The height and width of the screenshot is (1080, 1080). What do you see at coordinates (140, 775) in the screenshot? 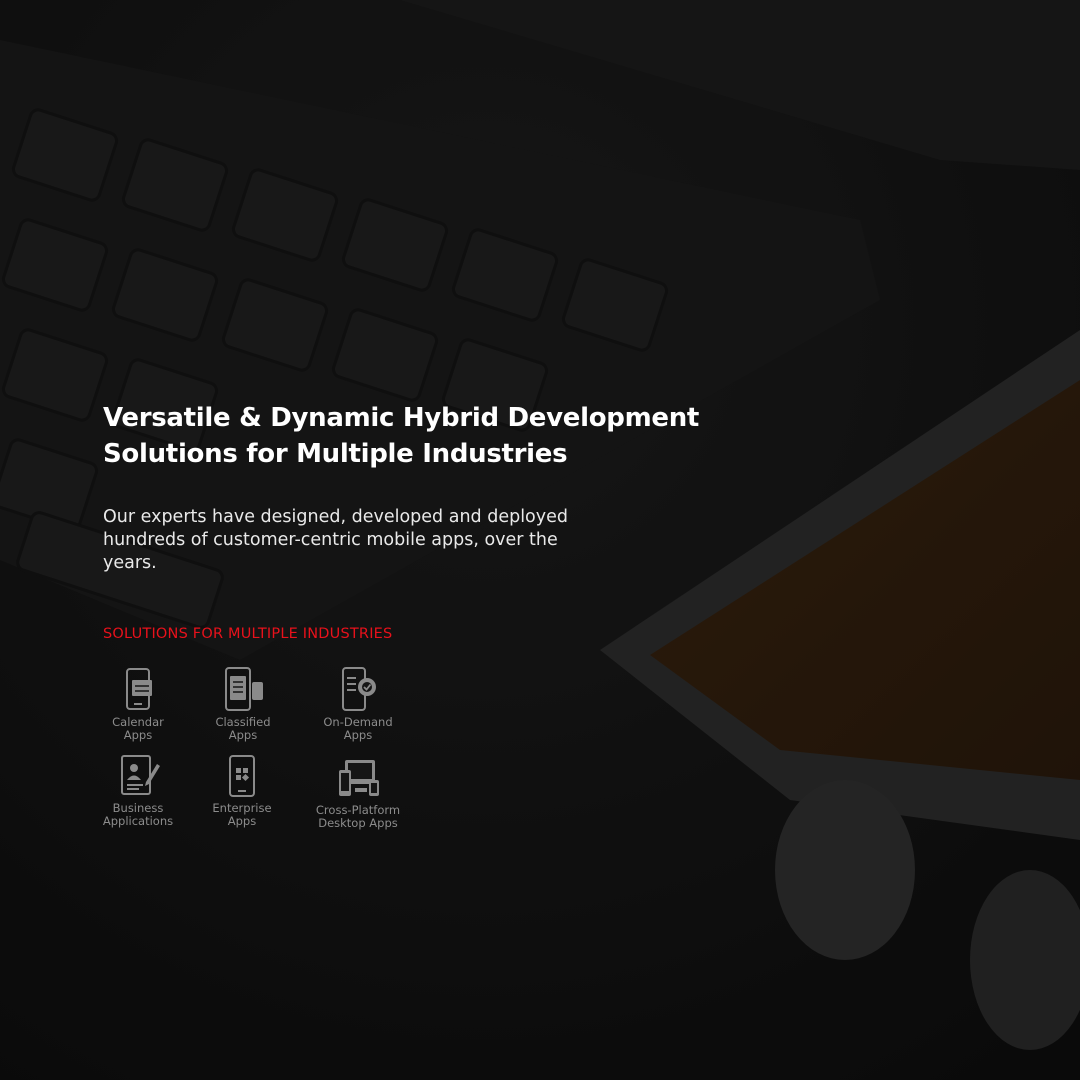
I see `business-document-icon` at bounding box center [140, 775].